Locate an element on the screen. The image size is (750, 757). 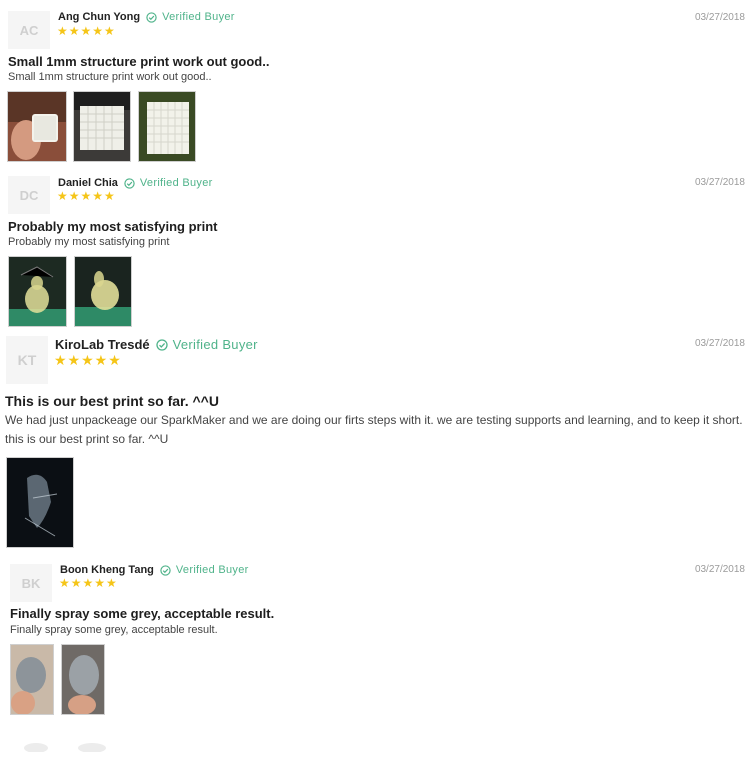
author-row: Boon Kheng Tang Verified Buyer is located at coordinates (154, 570).